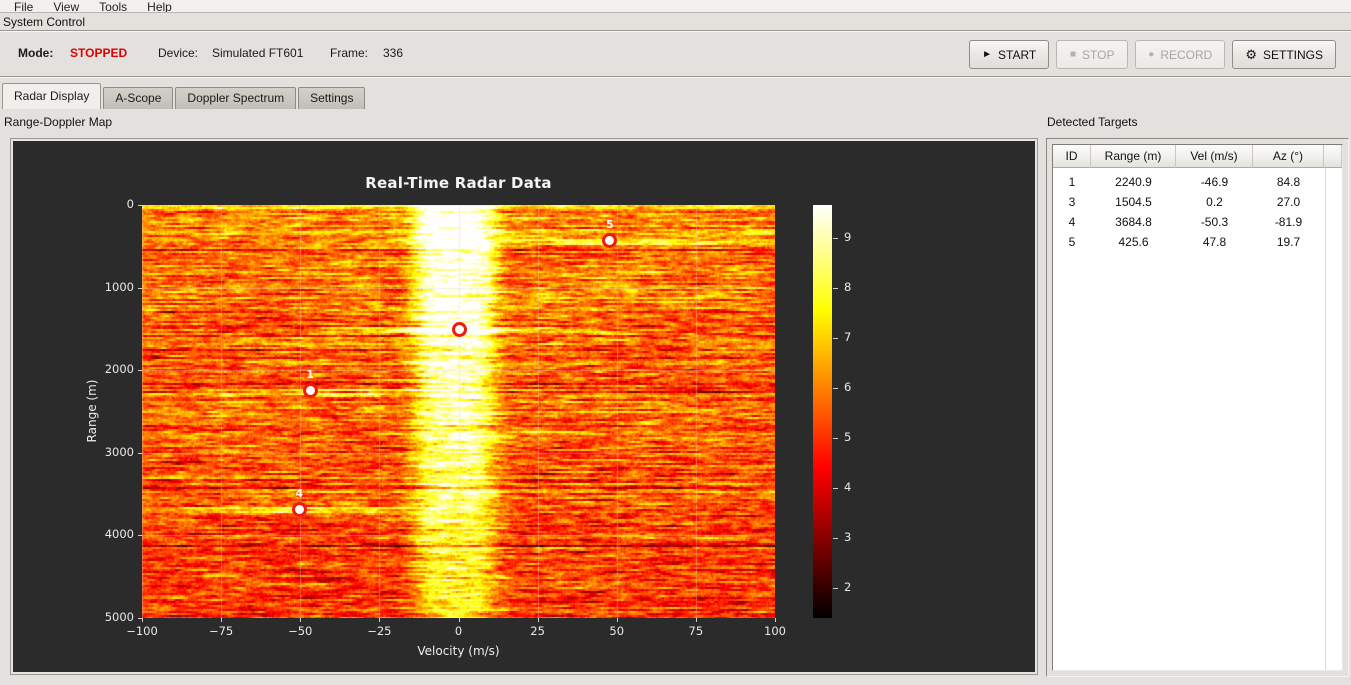 The image size is (1351, 685). What do you see at coordinates (1197, 182) in the screenshot?
I see `table-row: 1 2240.9 -46.9 84.8` at bounding box center [1197, 182].